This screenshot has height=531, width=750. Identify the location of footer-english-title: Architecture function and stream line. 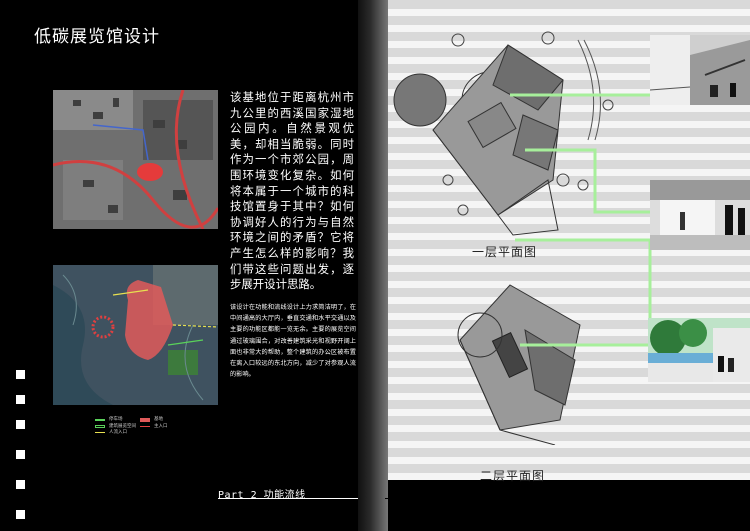
(501, 491).